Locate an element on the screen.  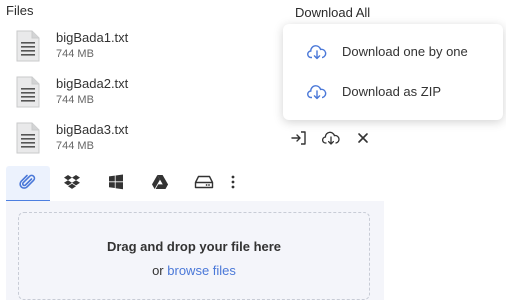
upload-source-tabs is located at coordinates (195, 184).